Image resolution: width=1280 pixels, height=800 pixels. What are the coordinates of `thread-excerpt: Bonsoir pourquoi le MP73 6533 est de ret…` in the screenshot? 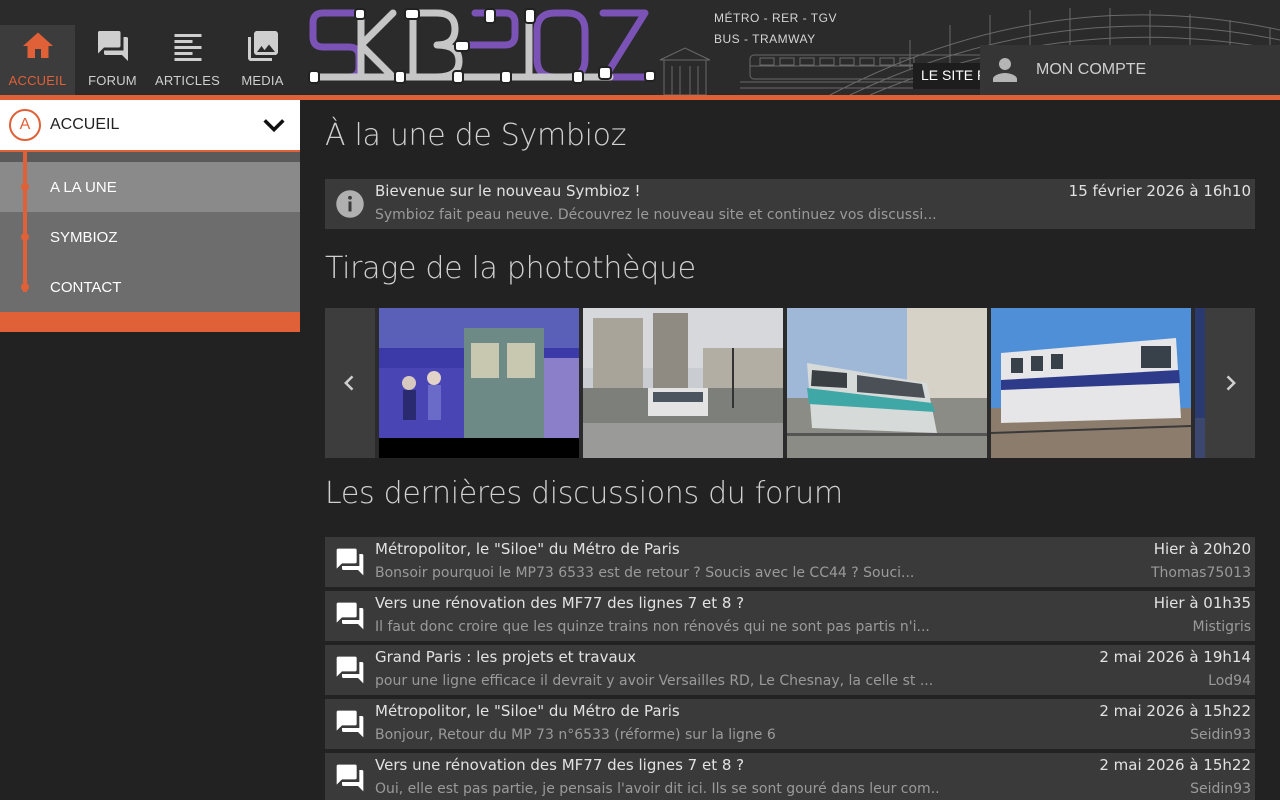 It's located at (645, 573).